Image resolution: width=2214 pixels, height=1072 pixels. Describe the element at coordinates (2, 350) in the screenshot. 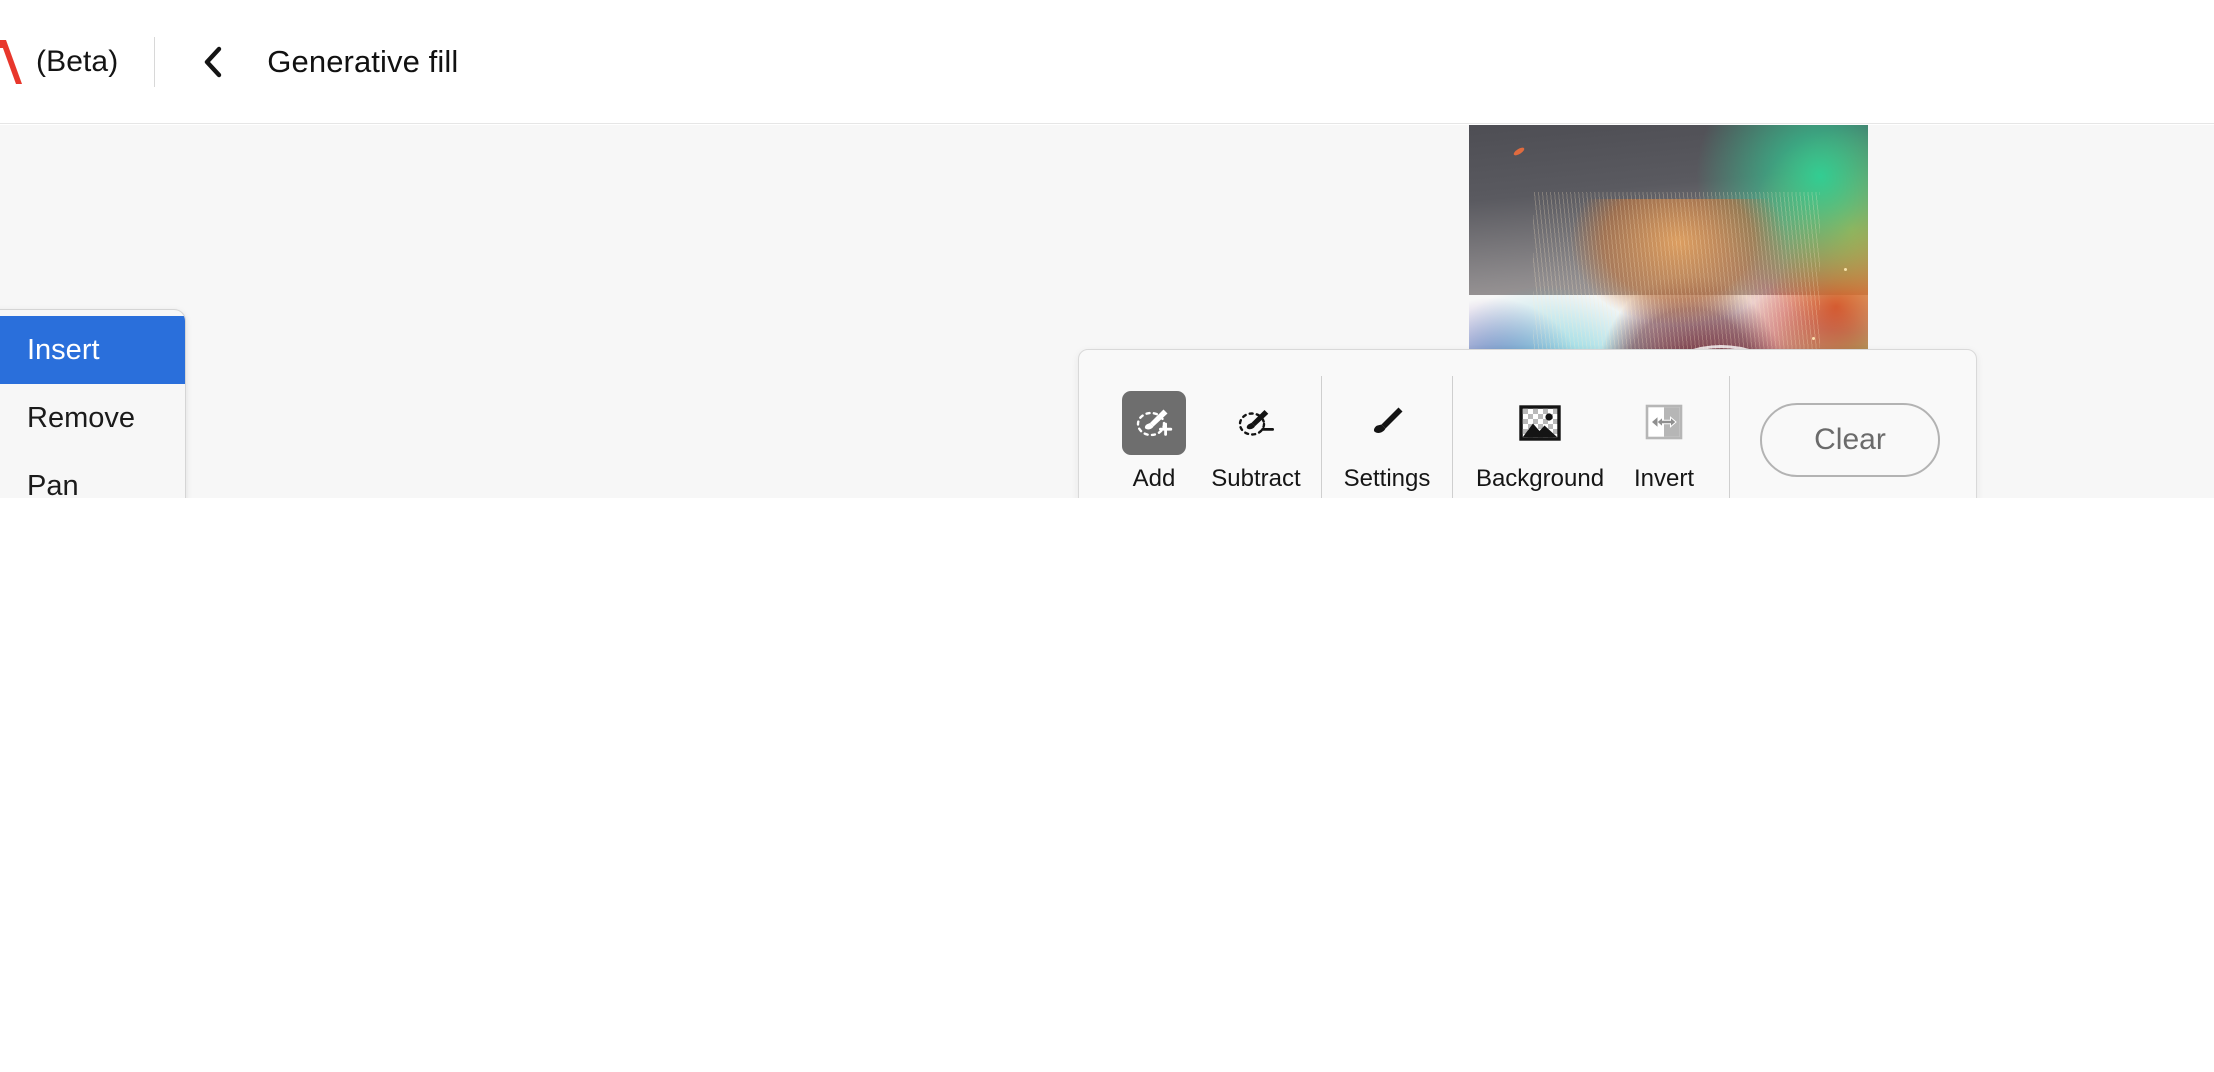

I see `sparkle-selection-icon` at that location.